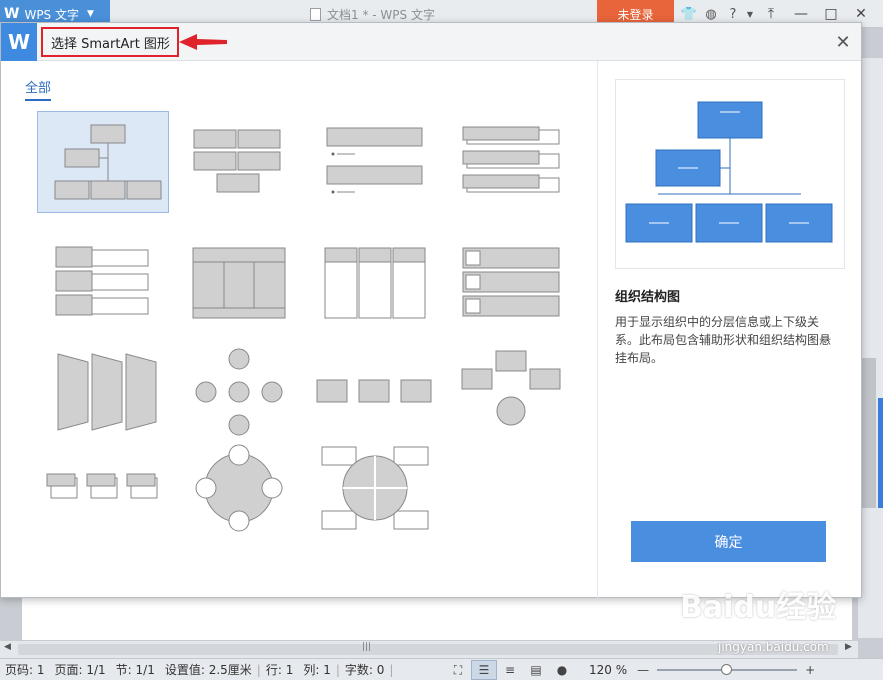  I want to click on org-chart-preview-icon, so click(729, 172).